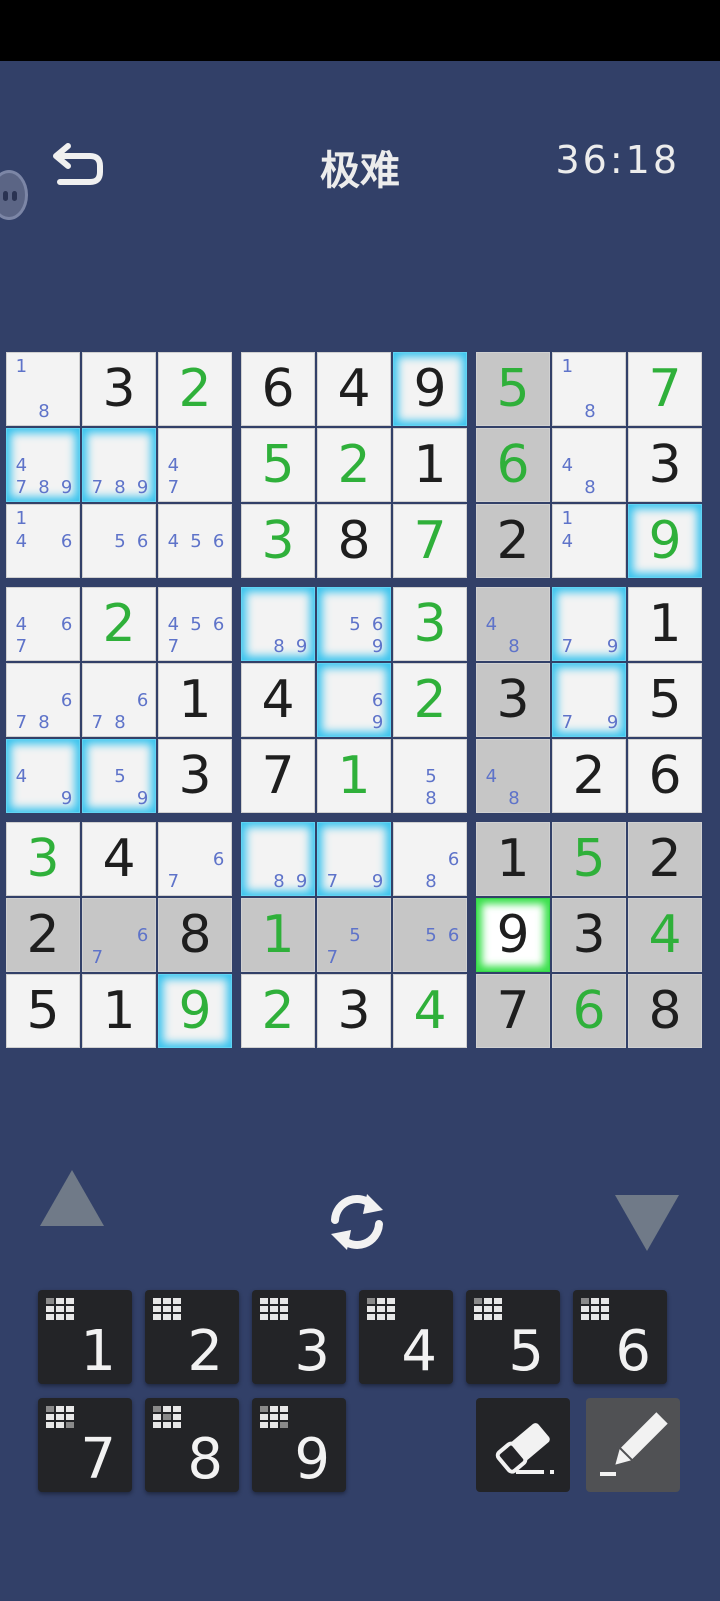  Describe the element at coordinates (665, 624) in the screenshot. I see `sudoku-cell-r4c9: 1` at that location.